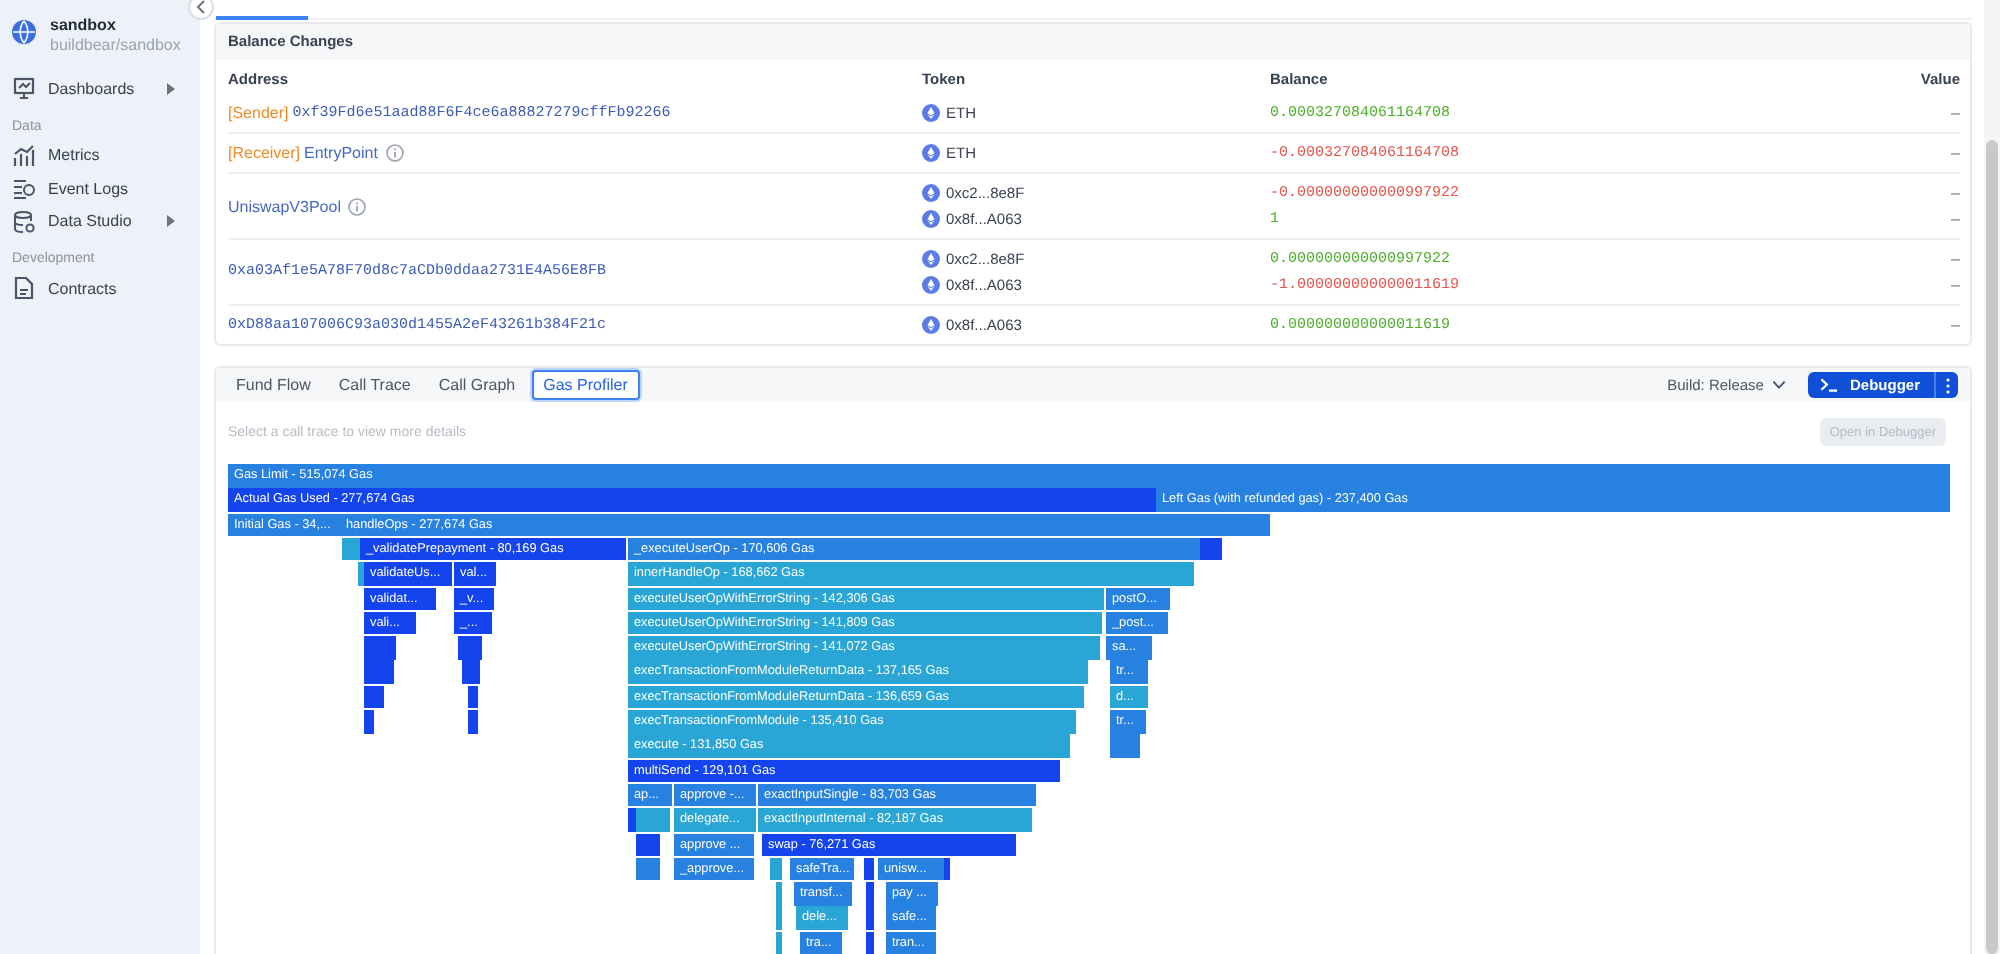  I want to click on nav-item: Data Studio, so click(106, 221).